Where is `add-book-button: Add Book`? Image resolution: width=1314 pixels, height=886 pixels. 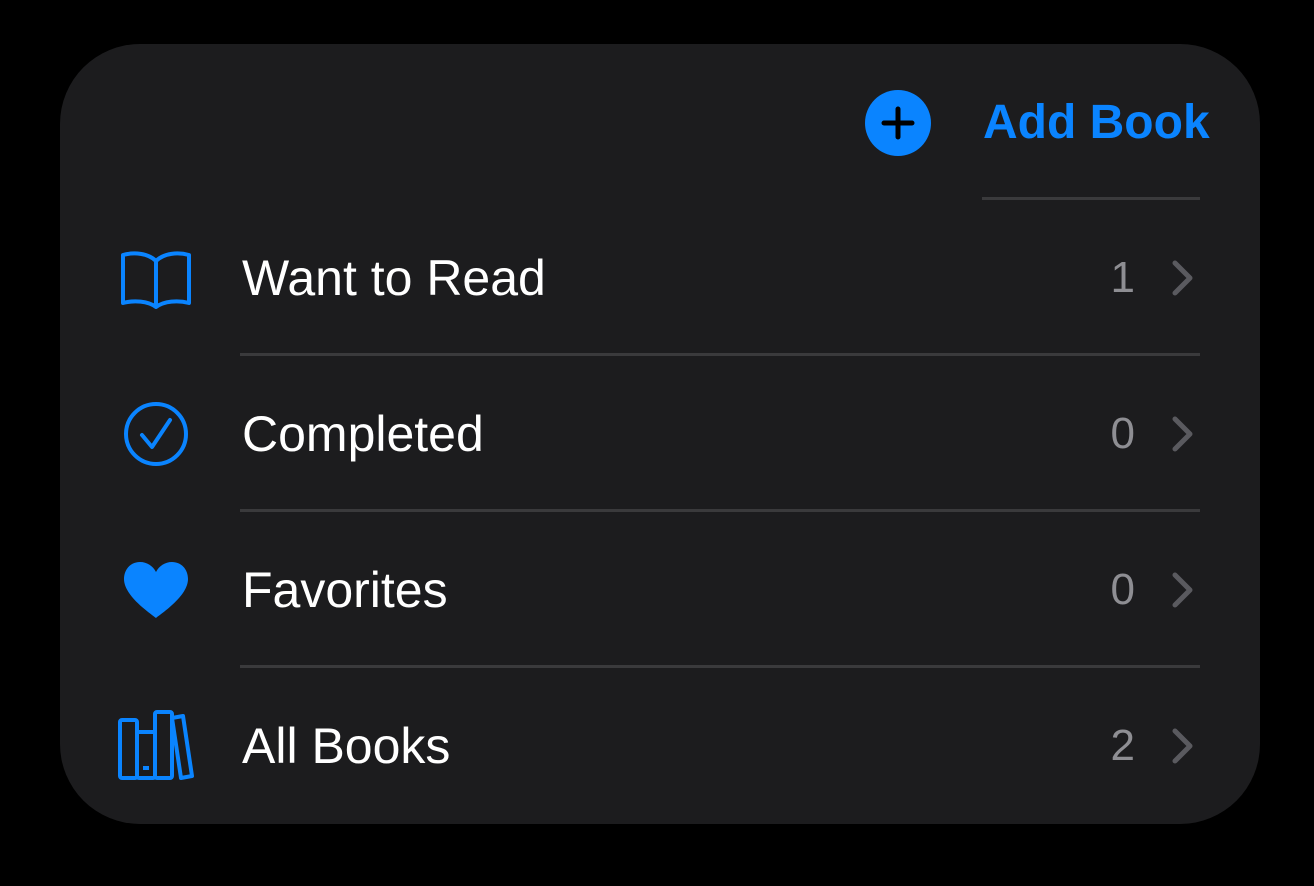
add-book-button: Add Book is located at coordinates (1037, 123).